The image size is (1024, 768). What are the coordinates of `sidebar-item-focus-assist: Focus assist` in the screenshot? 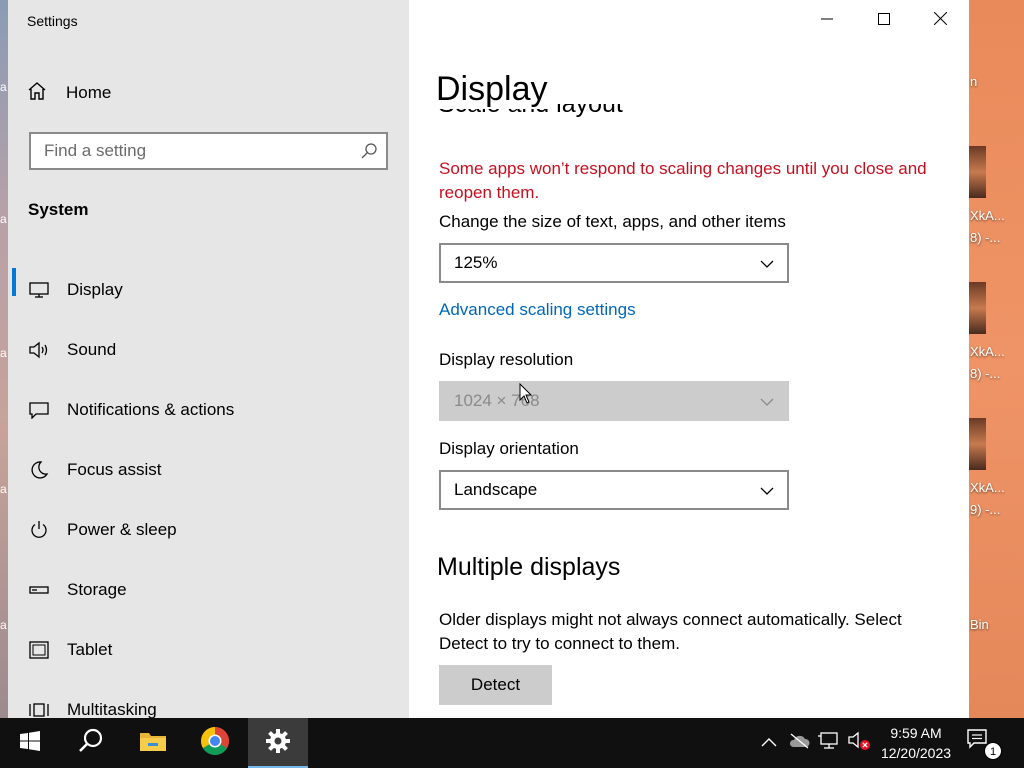 It's located at (208, 470).